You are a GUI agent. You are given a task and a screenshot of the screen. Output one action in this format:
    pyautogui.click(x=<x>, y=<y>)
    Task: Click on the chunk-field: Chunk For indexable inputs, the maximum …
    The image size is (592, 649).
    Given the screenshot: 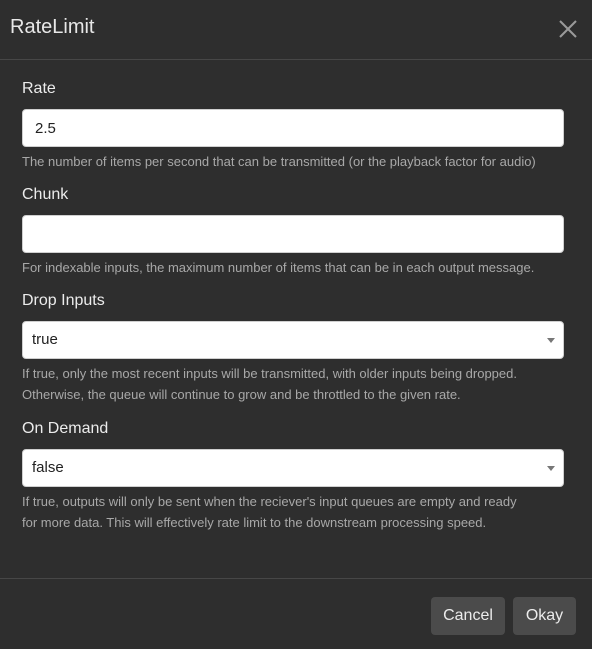 What is the action you would take?
    pyautogui.click(x=296, y=231)
    